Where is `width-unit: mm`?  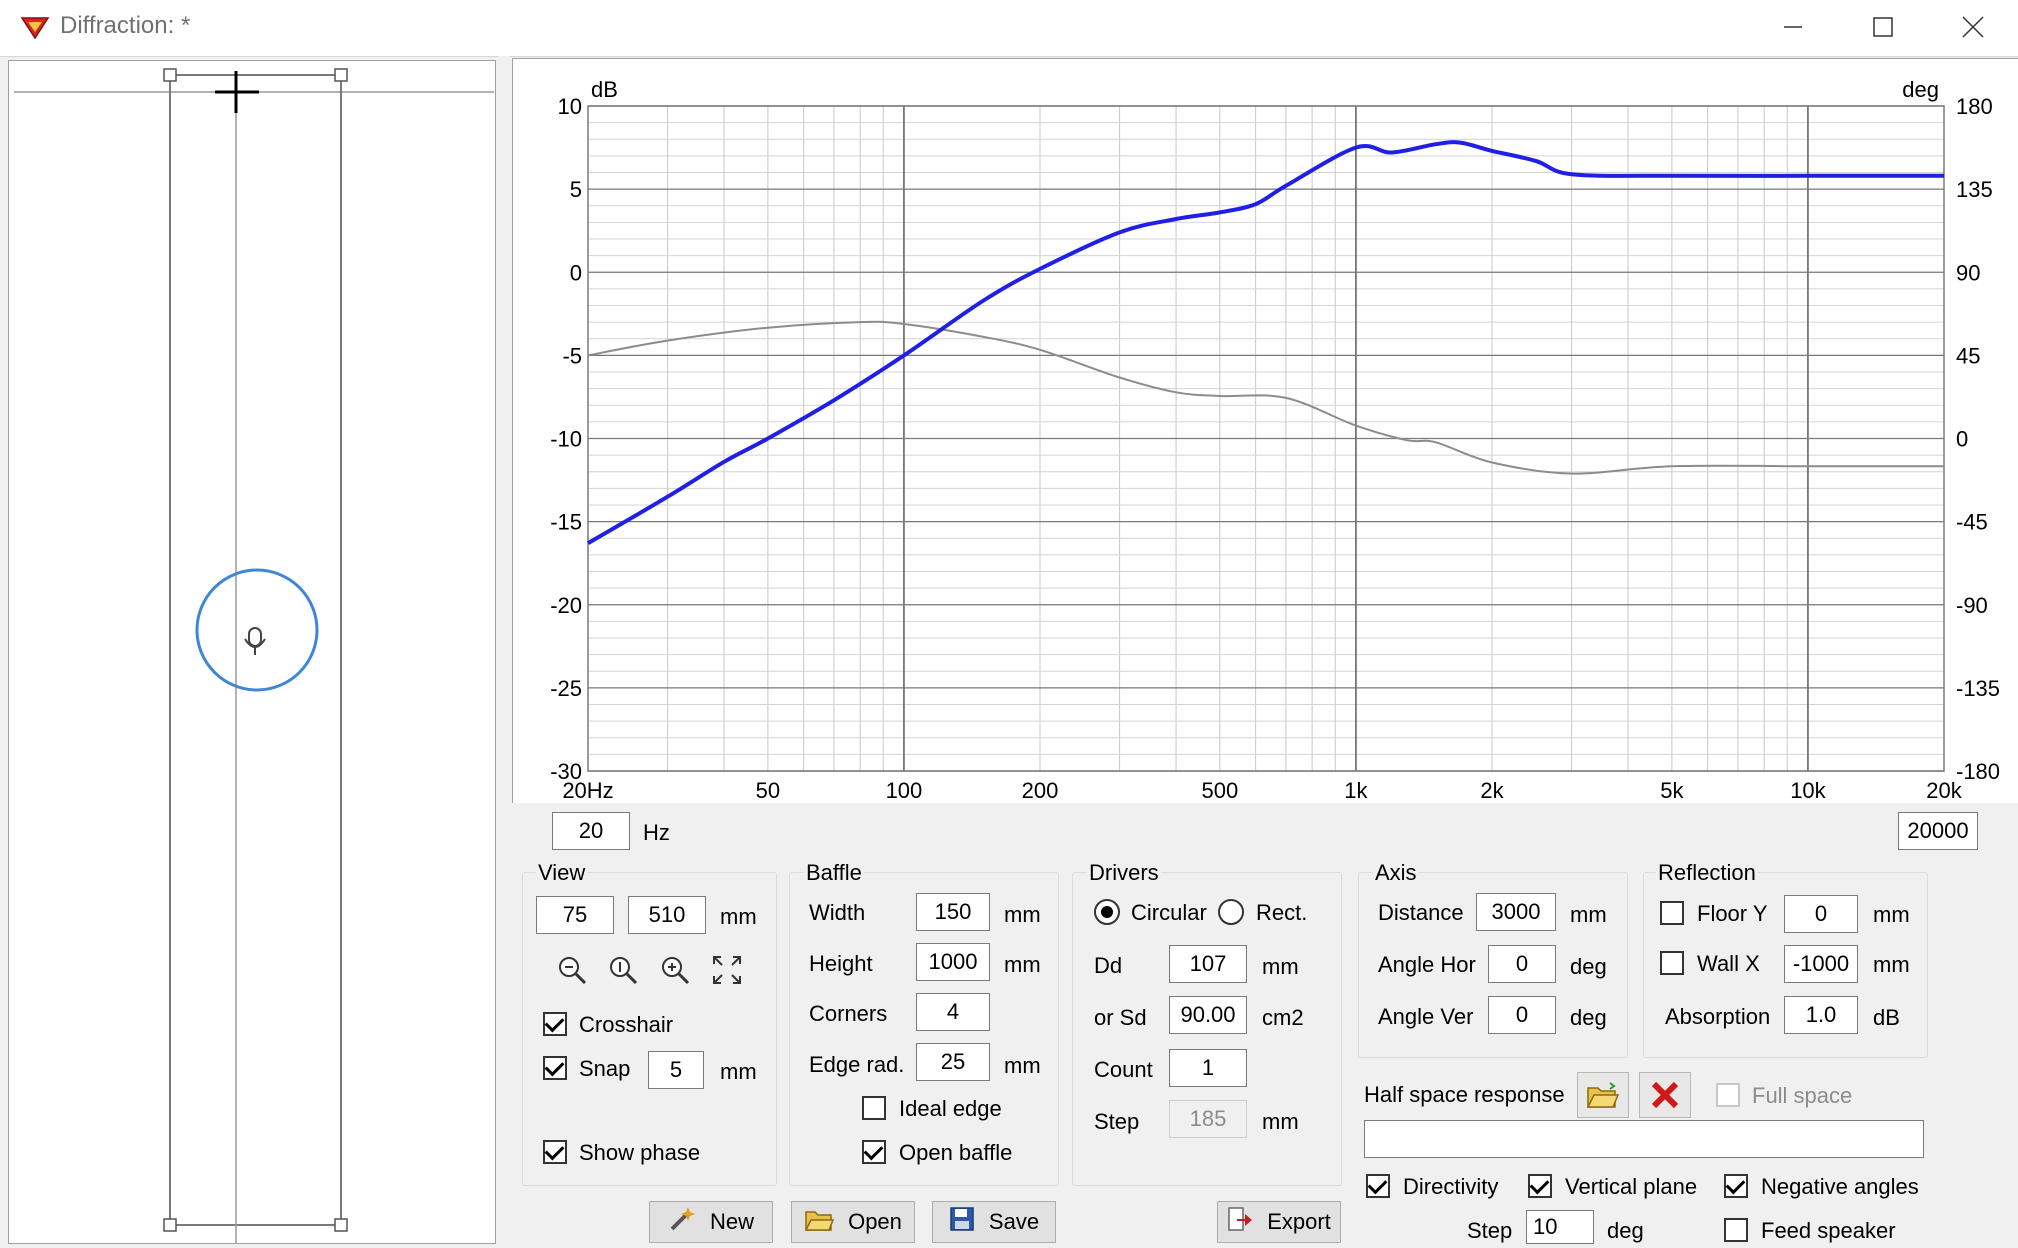
width-unit: mm is located at coordinates (1022, 914).